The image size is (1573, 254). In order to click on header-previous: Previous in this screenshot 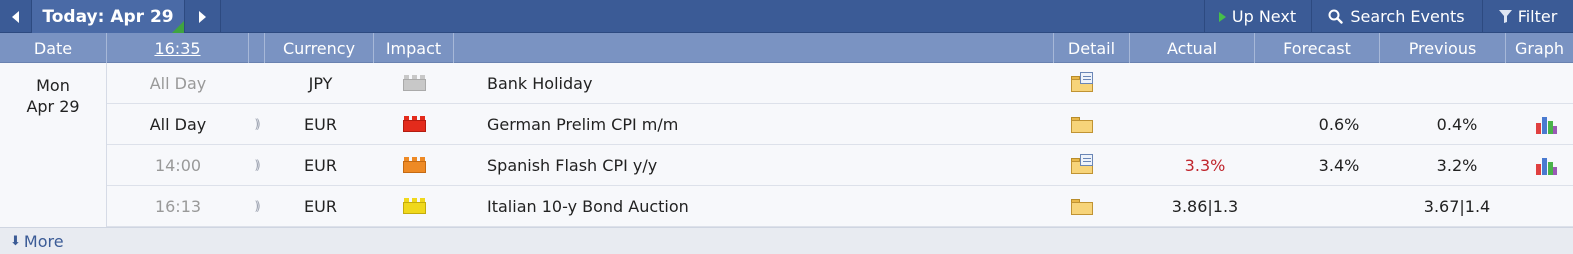, I will do `click(1443, 48)`.